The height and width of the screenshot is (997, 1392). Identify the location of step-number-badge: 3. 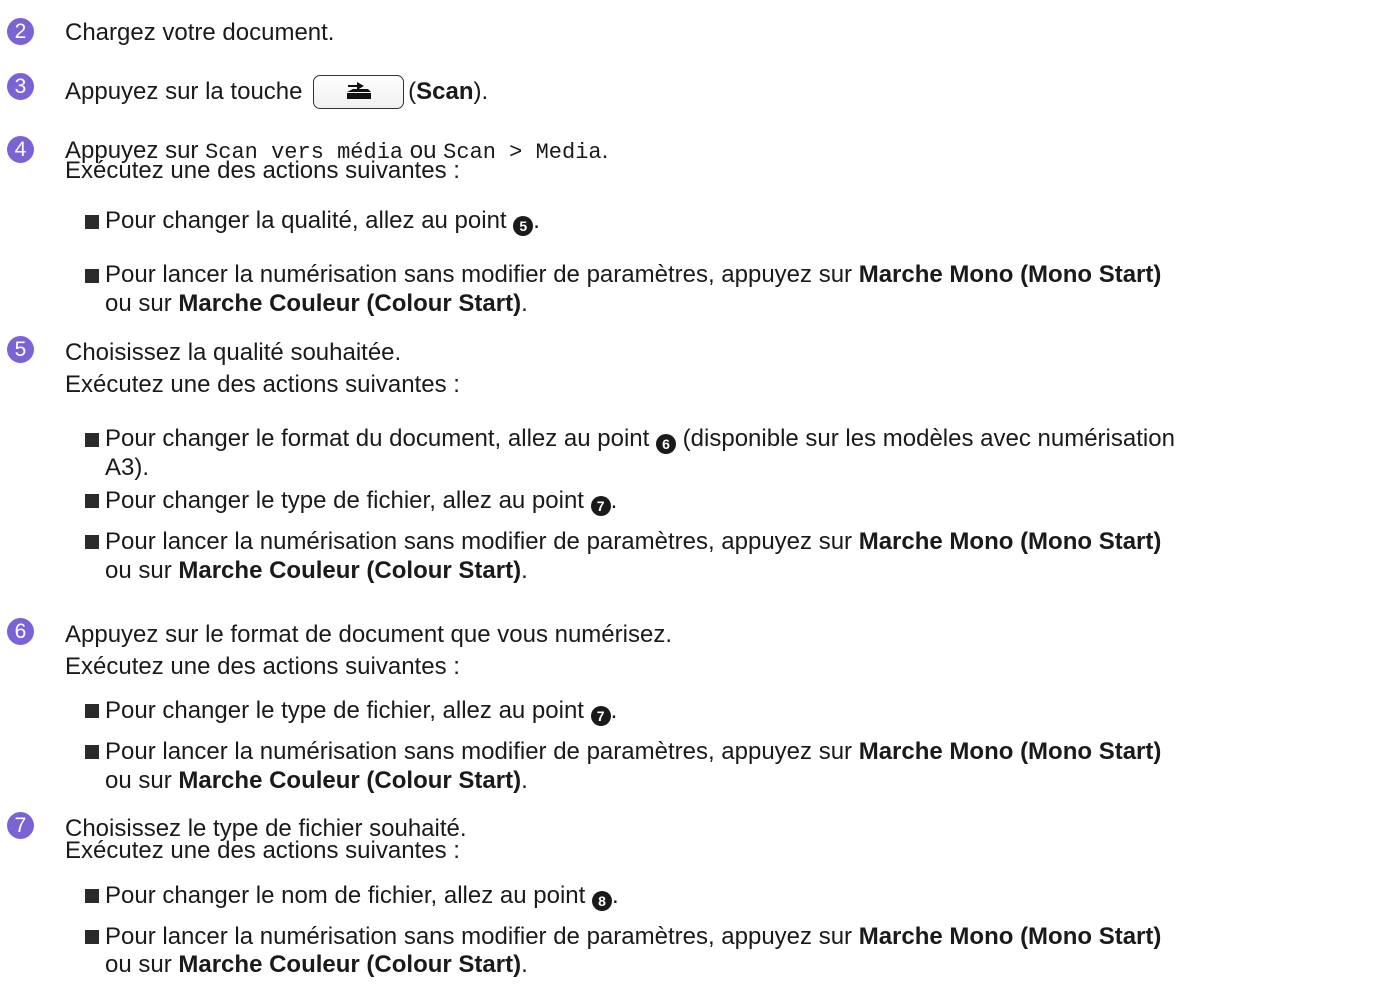
(20, 86).